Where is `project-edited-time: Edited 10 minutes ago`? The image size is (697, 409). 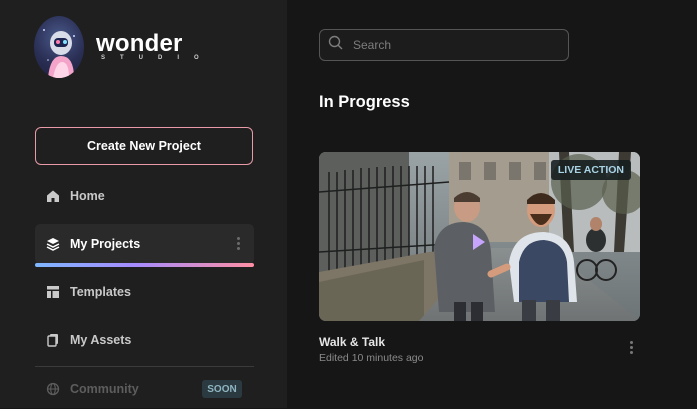
project-edited-time: Edited 10 minutes ago is located at coordinates (371, 358).